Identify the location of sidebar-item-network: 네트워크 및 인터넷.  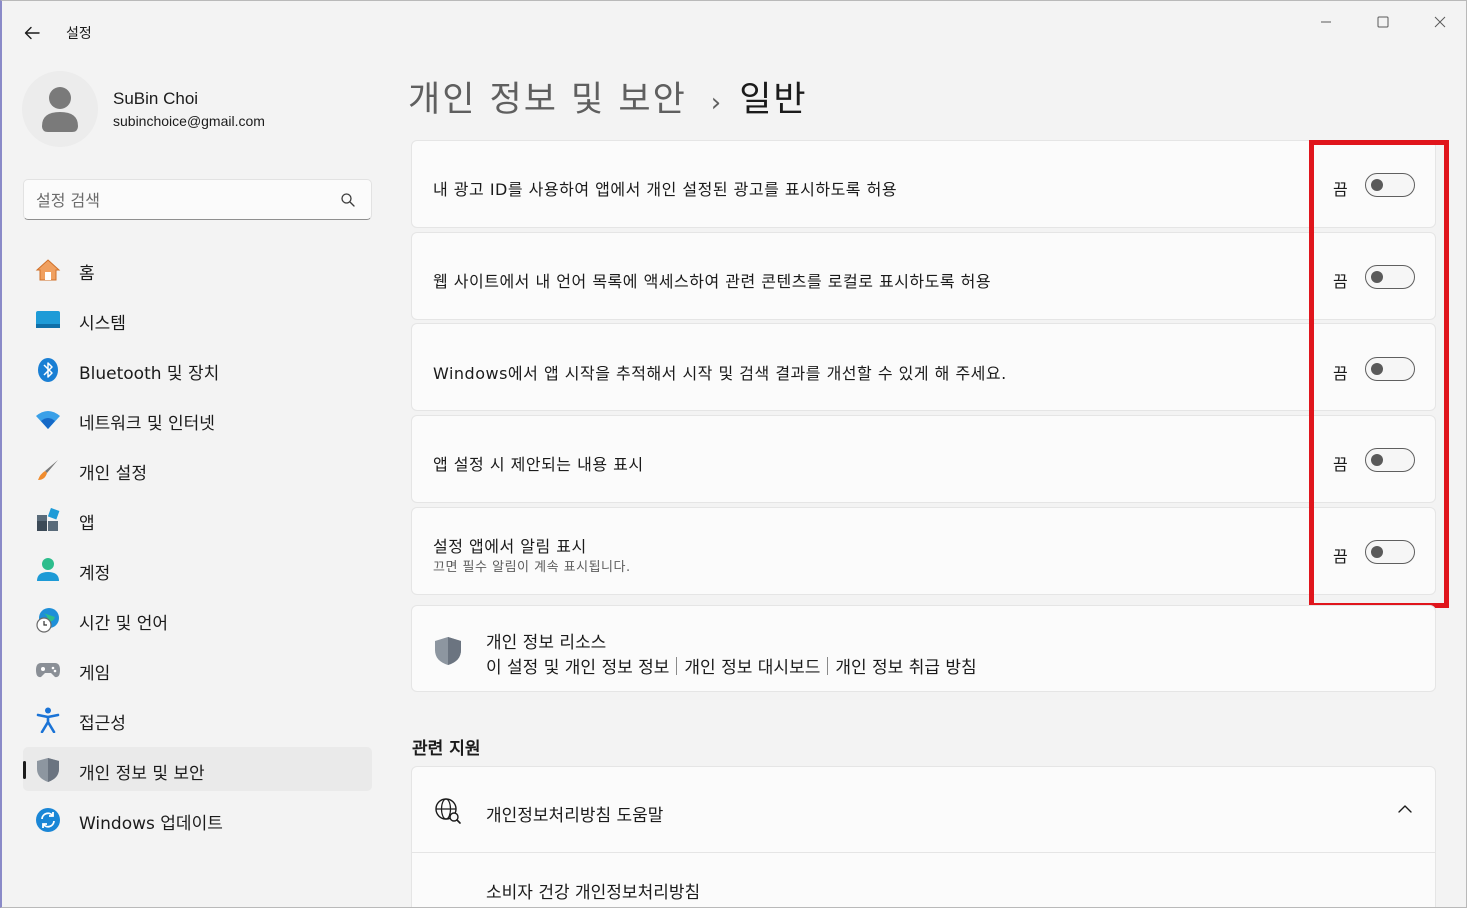
(197, 419).